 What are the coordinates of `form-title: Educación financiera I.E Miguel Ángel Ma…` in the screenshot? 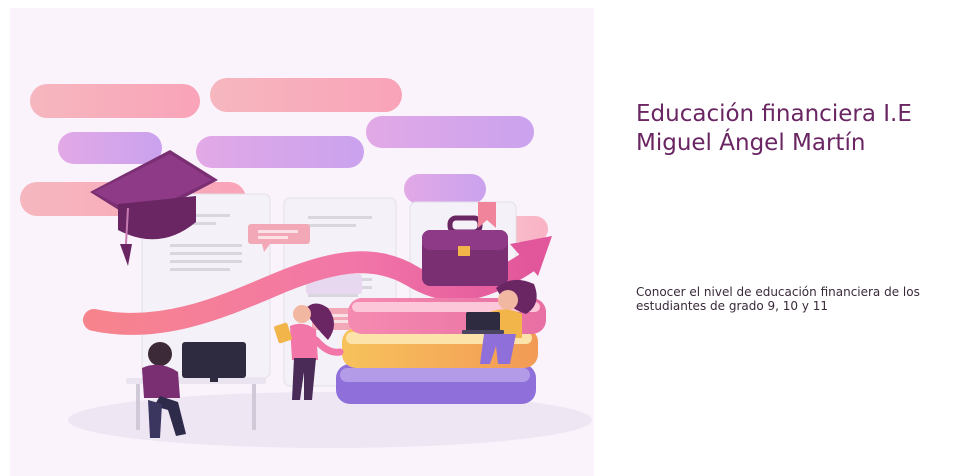 It's located at (774, 128).